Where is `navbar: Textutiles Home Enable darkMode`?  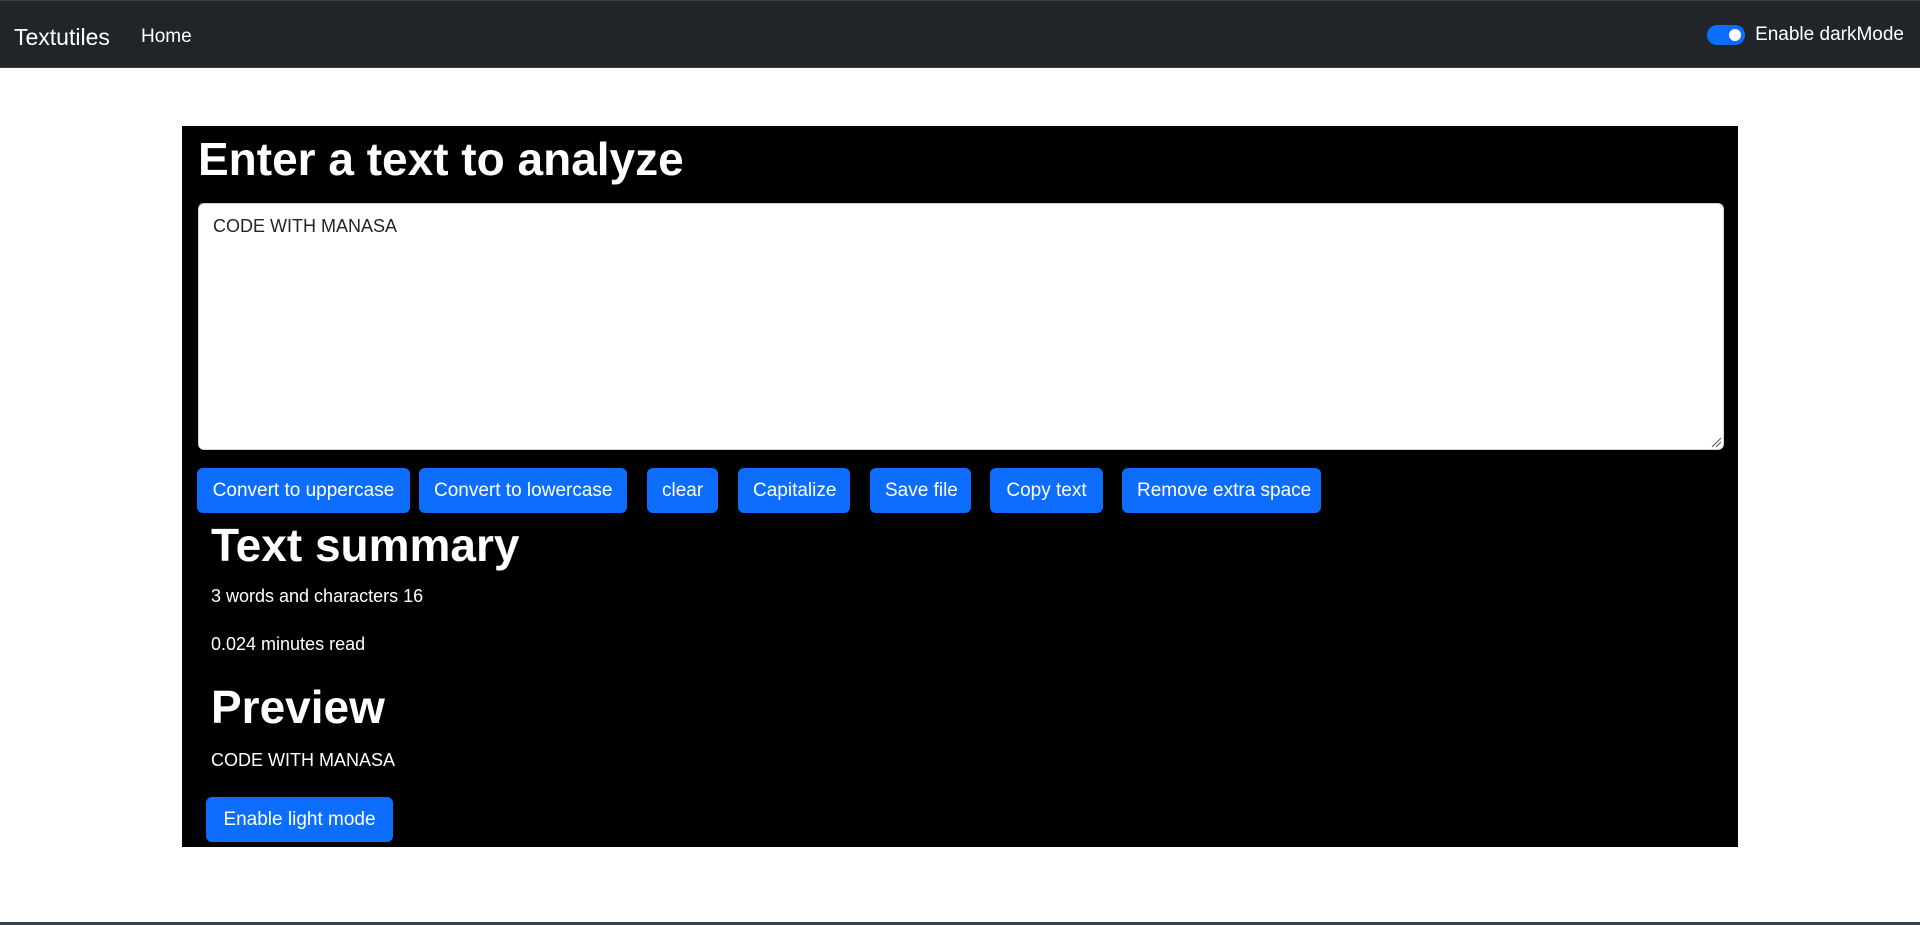 navbar: Textutiles Home Enable darkMode is located at coordinates (960, 34).